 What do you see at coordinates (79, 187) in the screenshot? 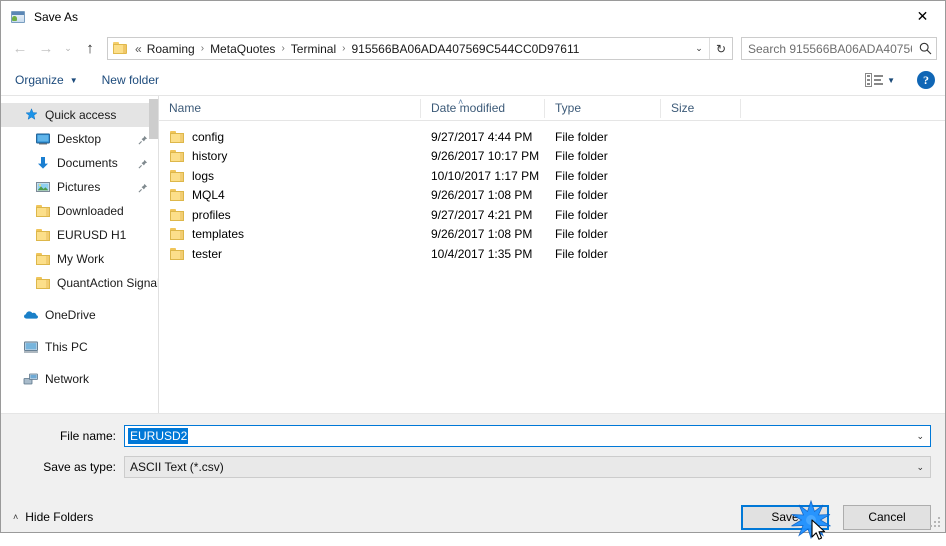
I see `sidebar-item-pictures: Pictures` at bounding box center [79, 187].